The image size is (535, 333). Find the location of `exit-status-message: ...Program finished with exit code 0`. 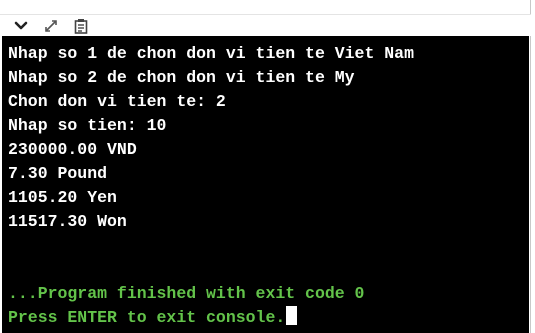

exit-status-message: ...Program finished with exit code 0 is located at coordinates (186, 293).